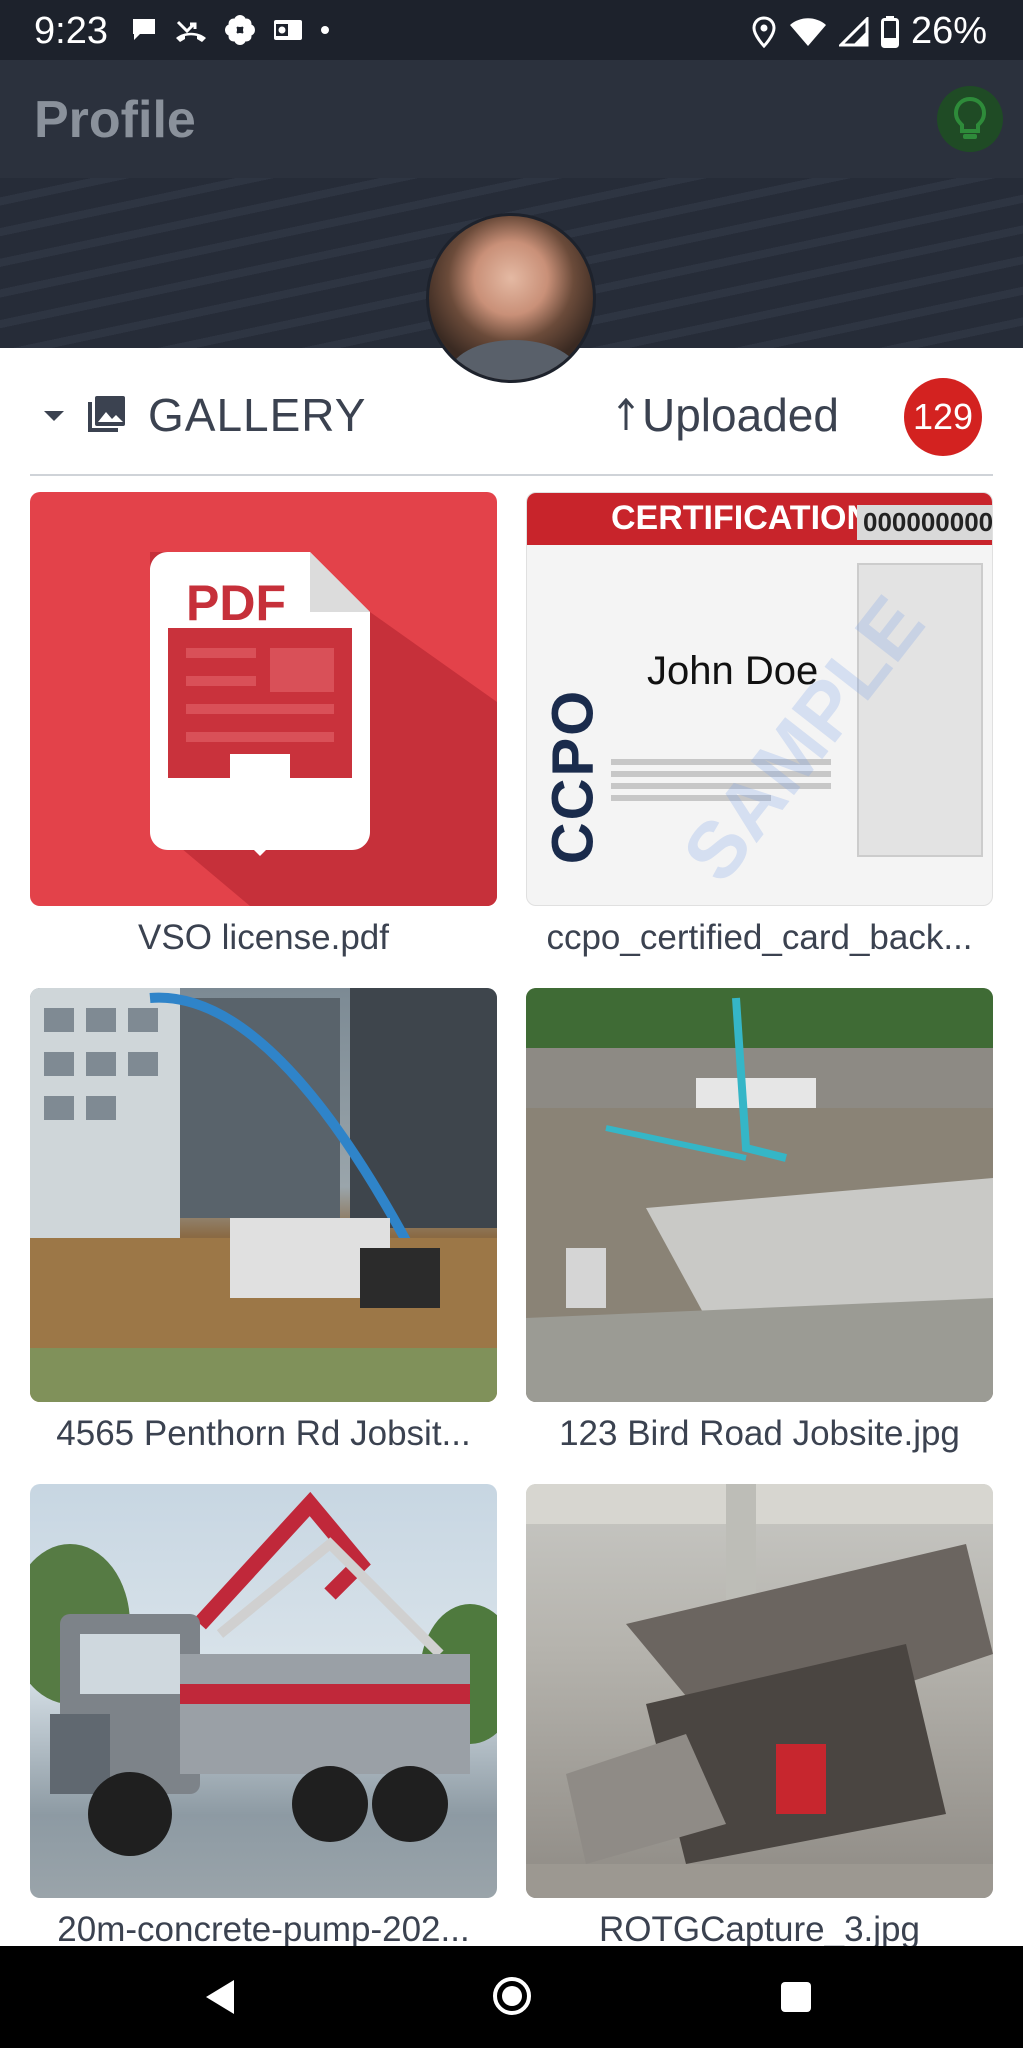  I want to click on home-icon, so click(512, 1996).